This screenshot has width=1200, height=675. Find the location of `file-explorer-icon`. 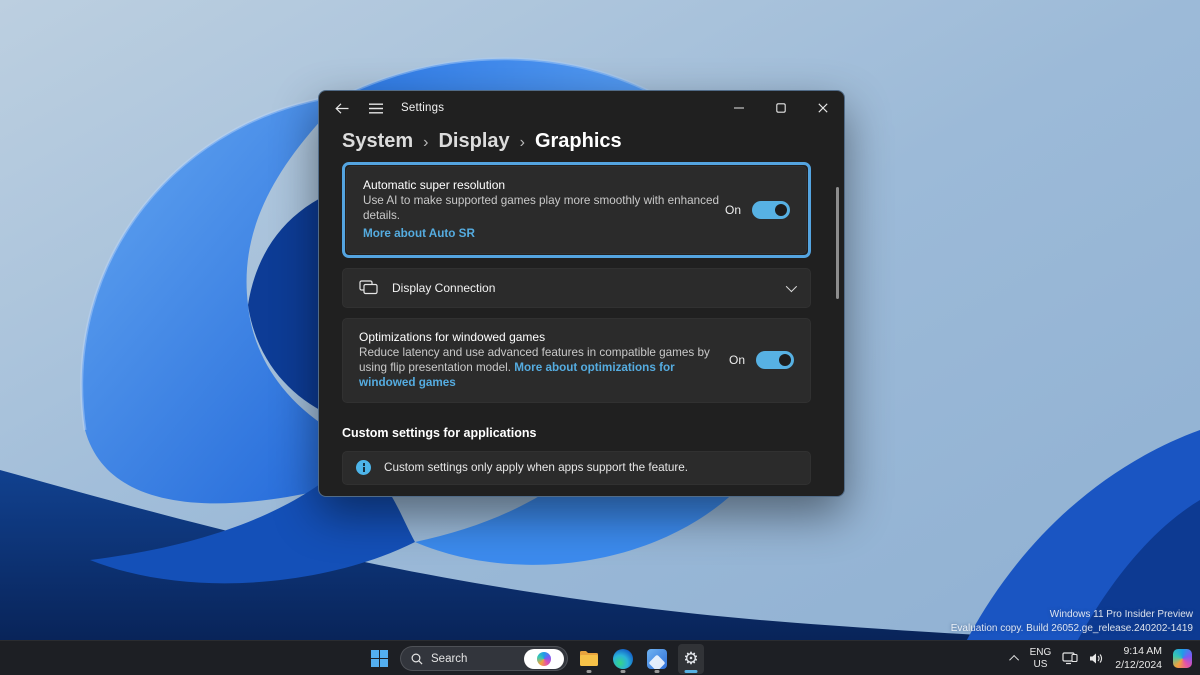

file-explorer-icon is located at coordinates (589, 658).